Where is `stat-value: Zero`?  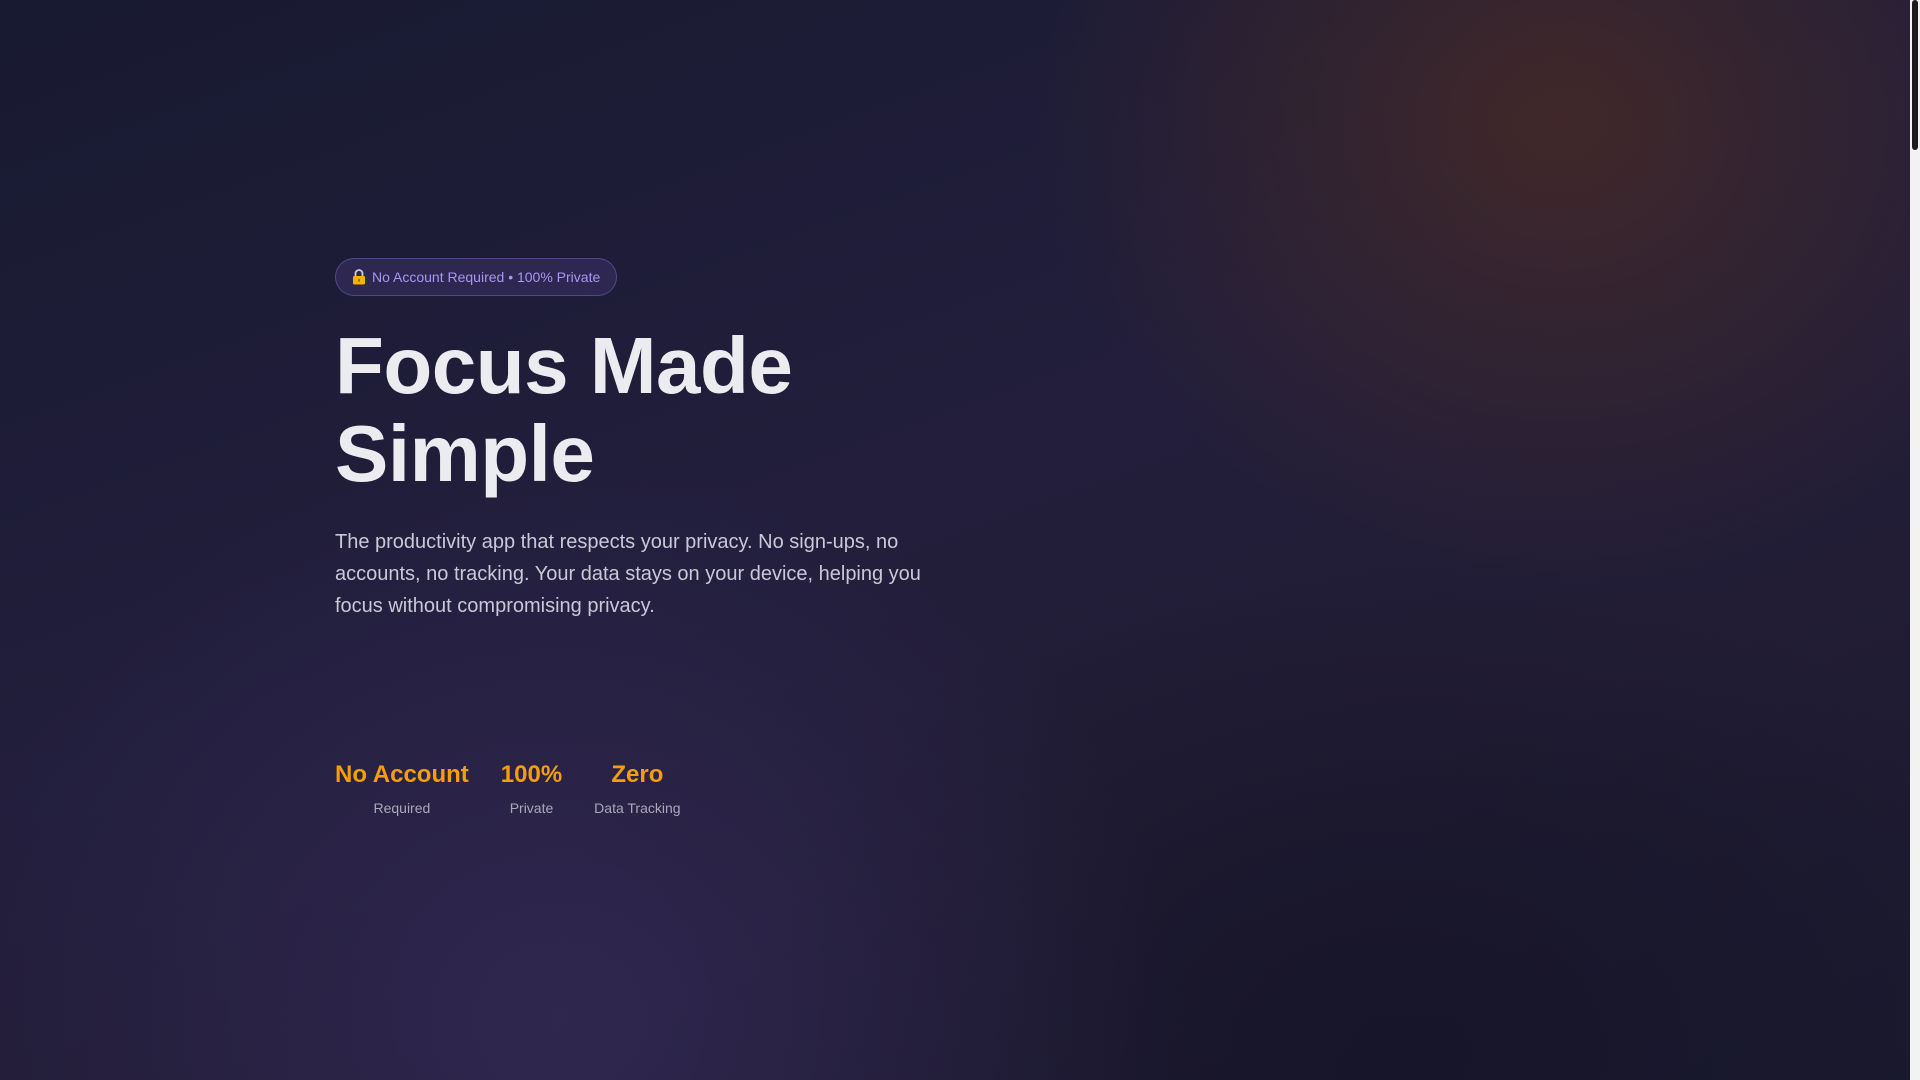 stat-value: Zero is located at coordinates (637, 774).